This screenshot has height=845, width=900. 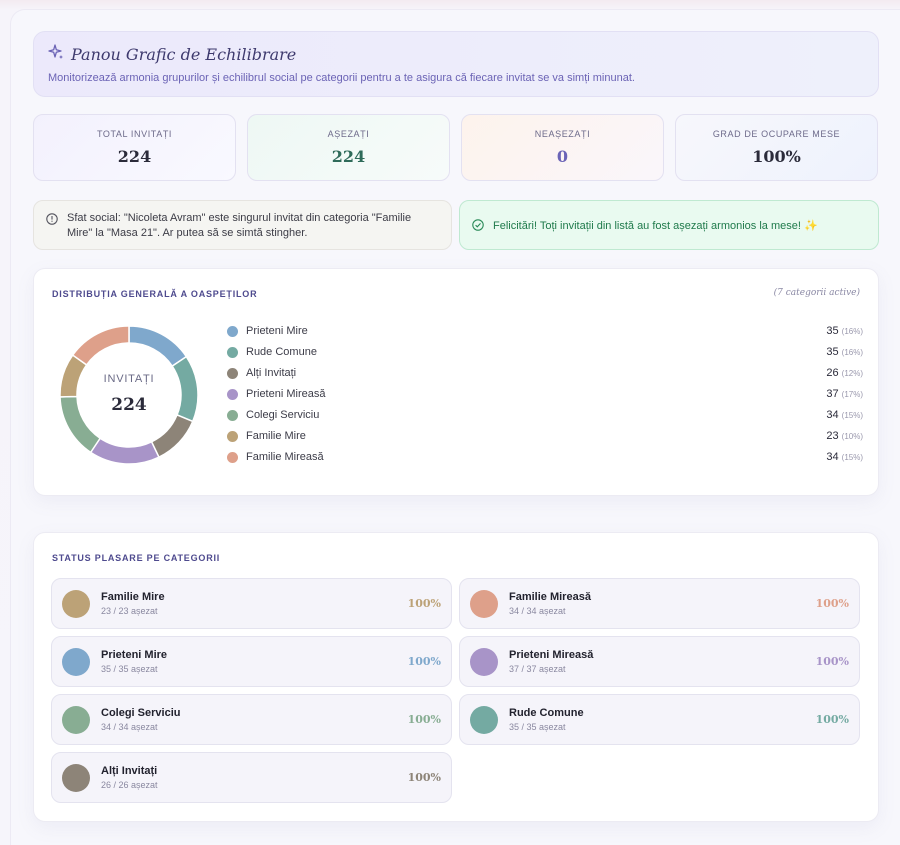 What do you see at coordinates (129, 379) in the screenshot?
I see `donut-center-label: INVITAȚI` at bounding box center [129, 379].